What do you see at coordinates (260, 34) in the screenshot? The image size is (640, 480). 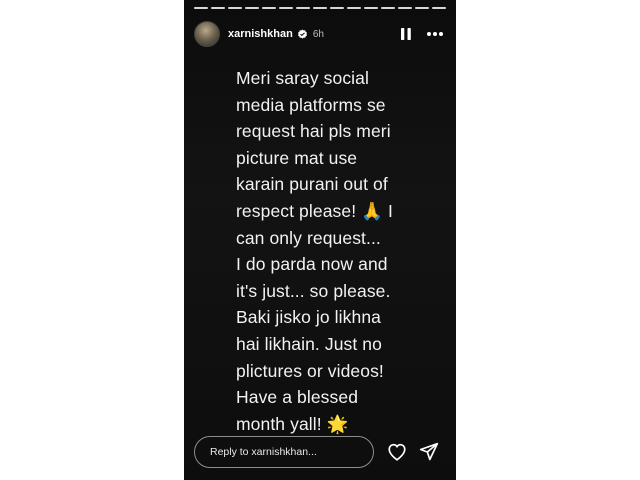 I see `username: xarnishkhan` at bounding box center [260, 34].